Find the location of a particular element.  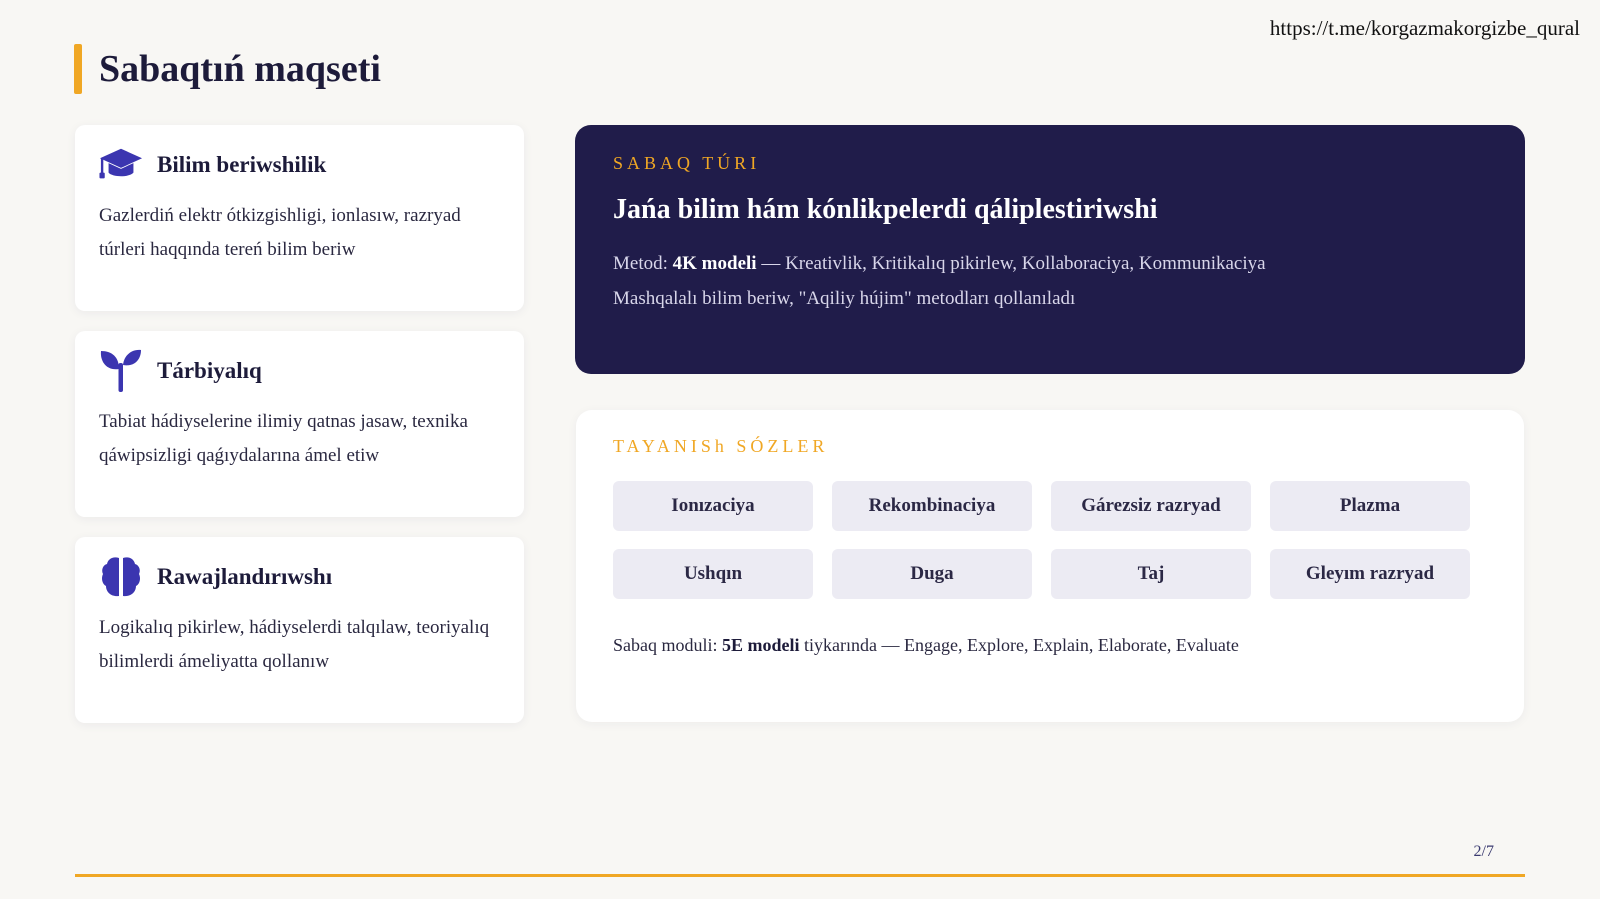

sprout-icon is located at coordinates (121, 371).